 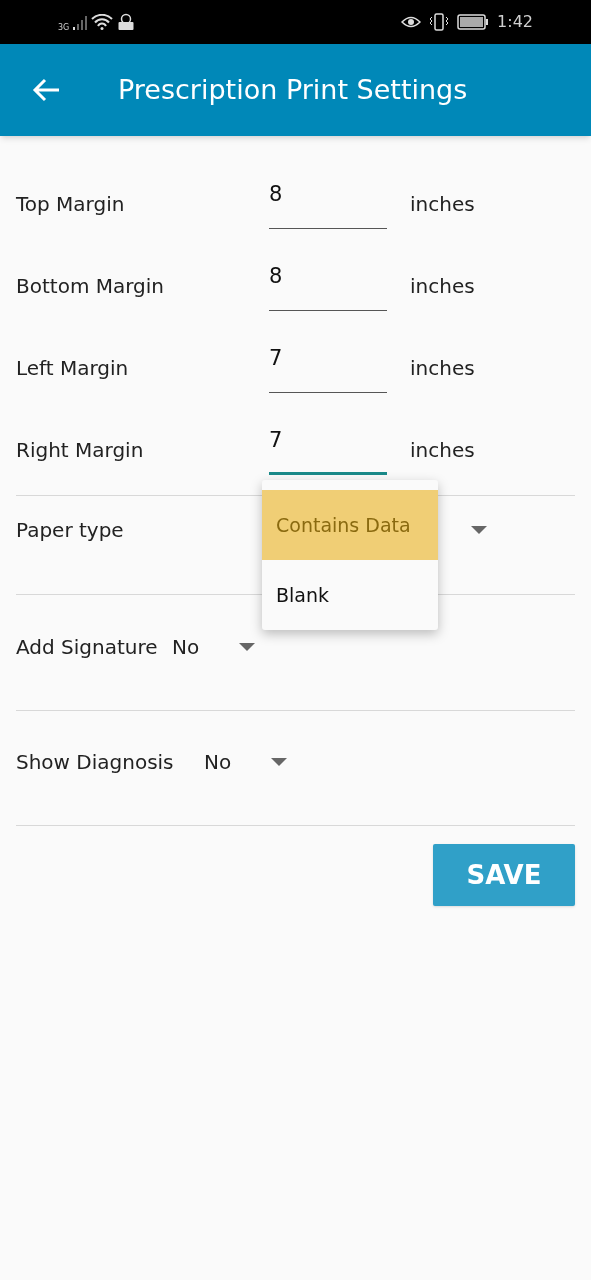 I want to click on field-label: Paper type, so click(x=70, y=530).